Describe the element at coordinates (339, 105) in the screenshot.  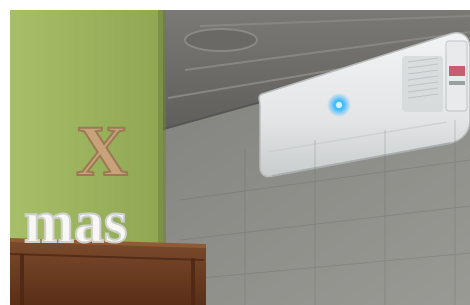
I see `ac-led-core` at that location.